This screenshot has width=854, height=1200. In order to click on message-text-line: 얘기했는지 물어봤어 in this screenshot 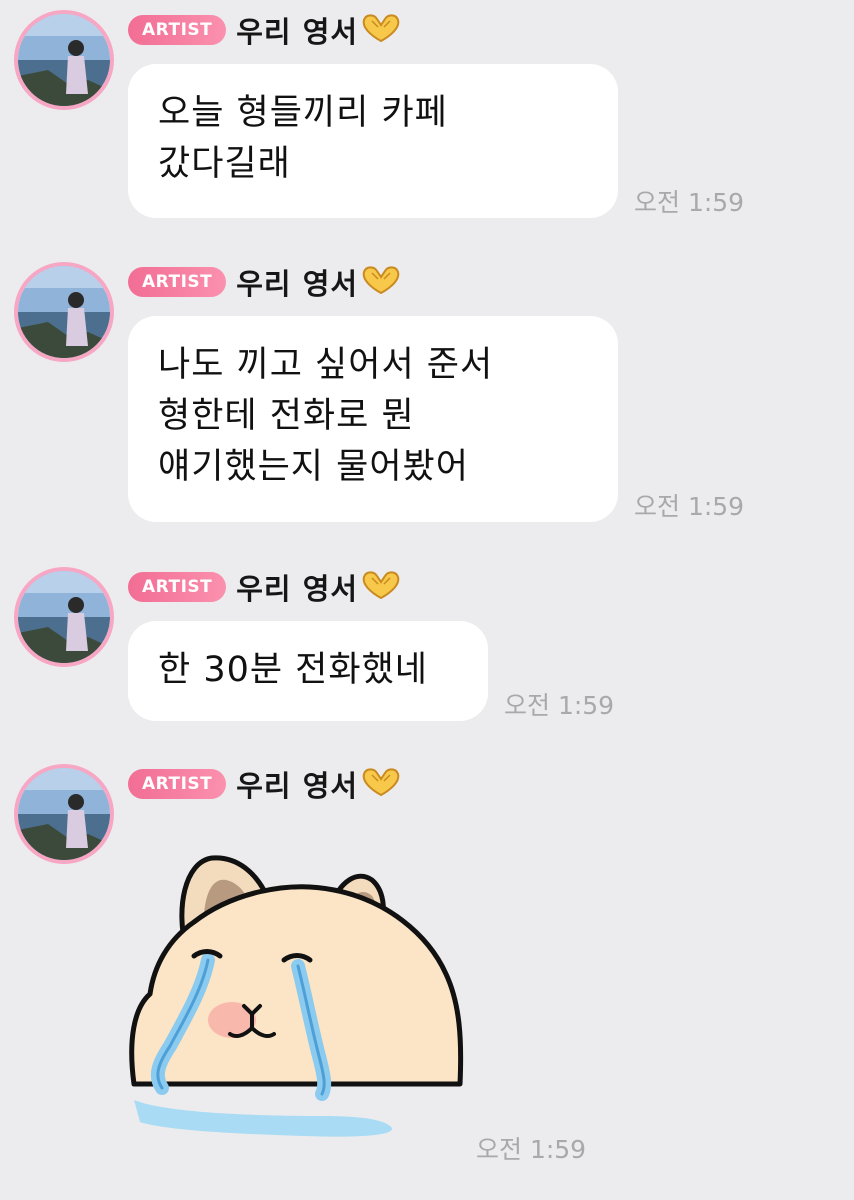, I will do `click(313, 467)`.